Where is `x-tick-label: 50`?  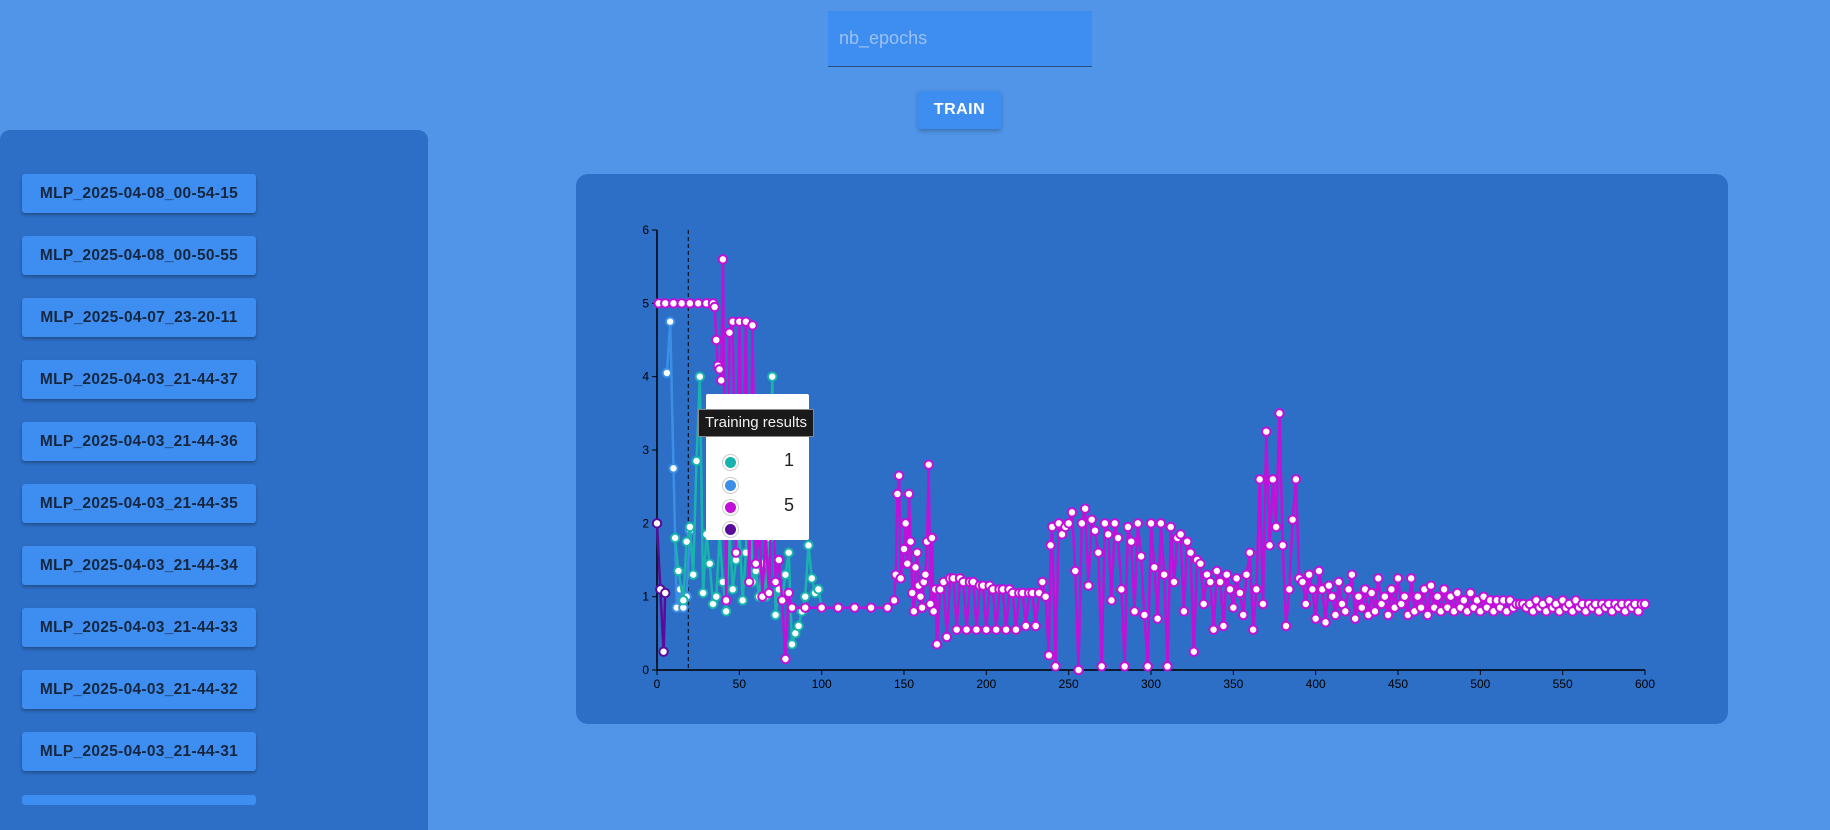
x-tick-label: 50 is located at coordinates (740, 684).